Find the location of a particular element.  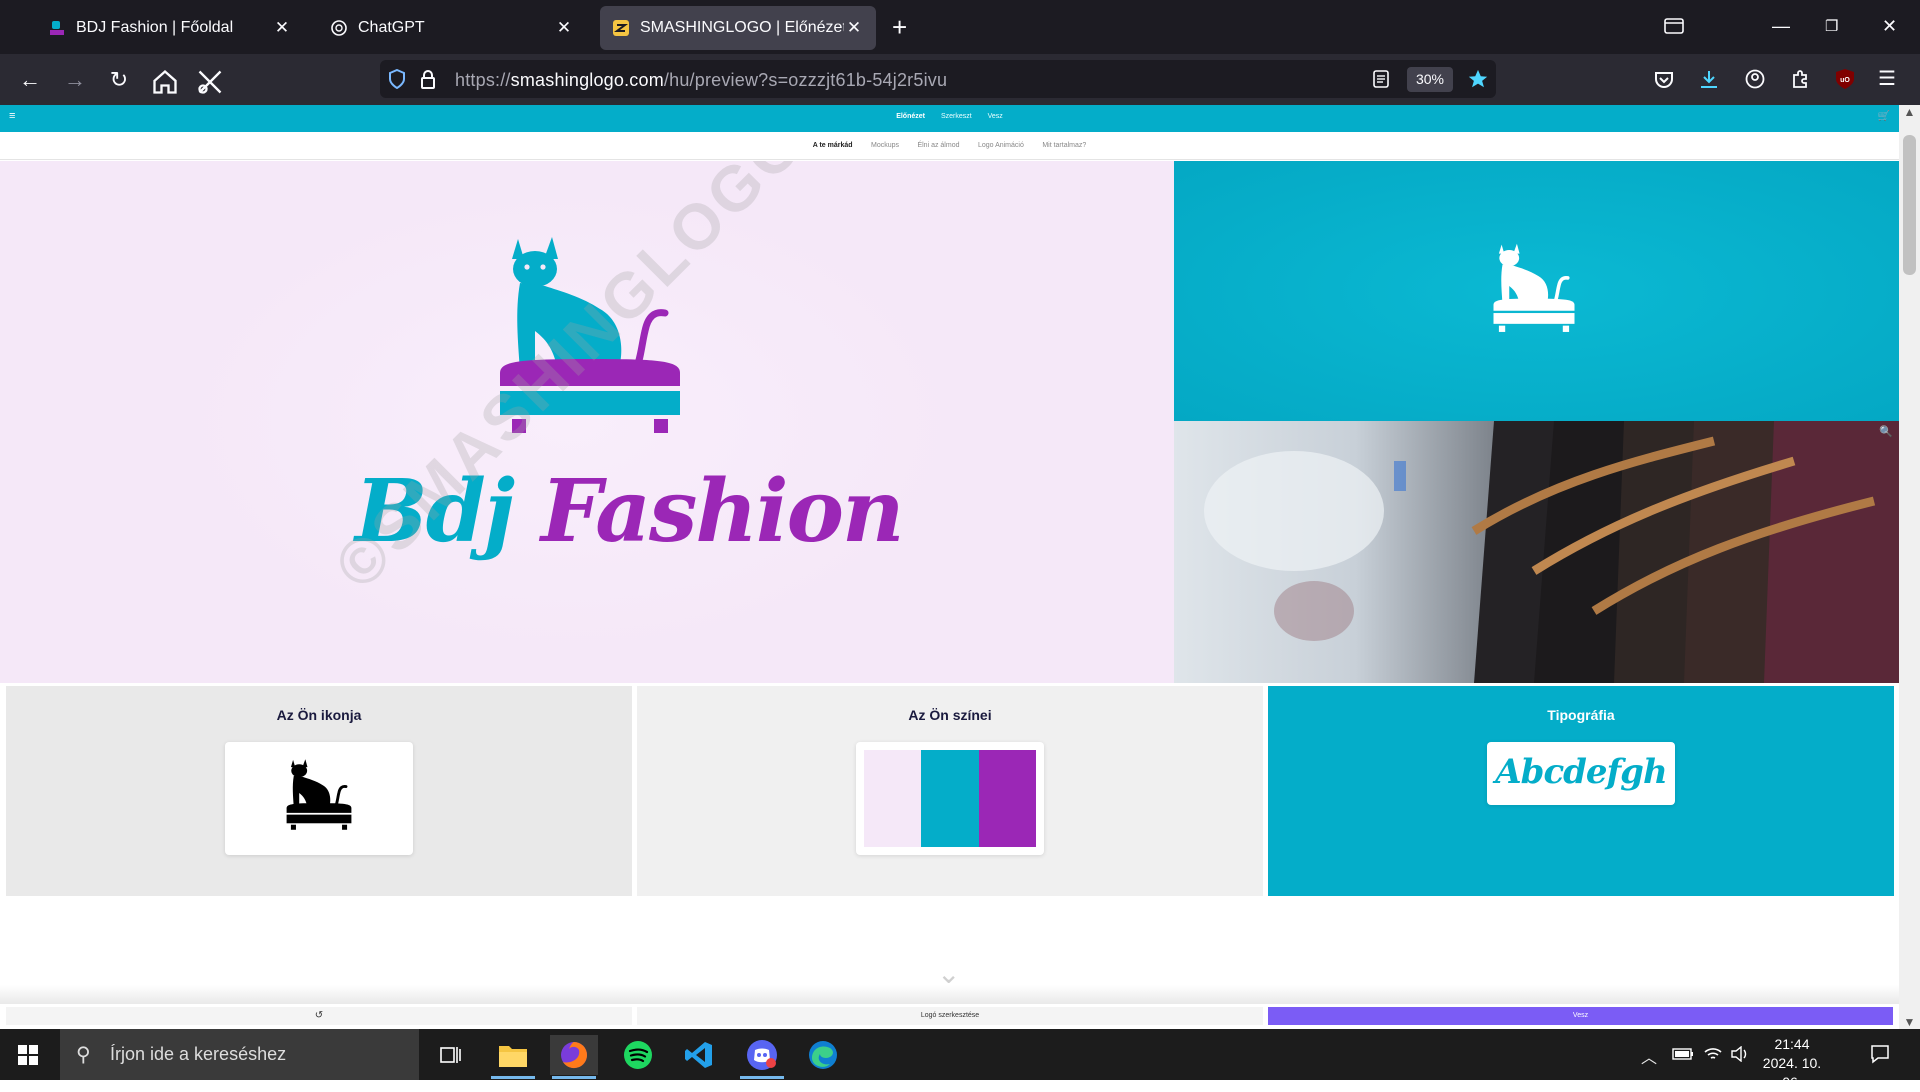

spotify-icon is located at coordinates (638, 1055).